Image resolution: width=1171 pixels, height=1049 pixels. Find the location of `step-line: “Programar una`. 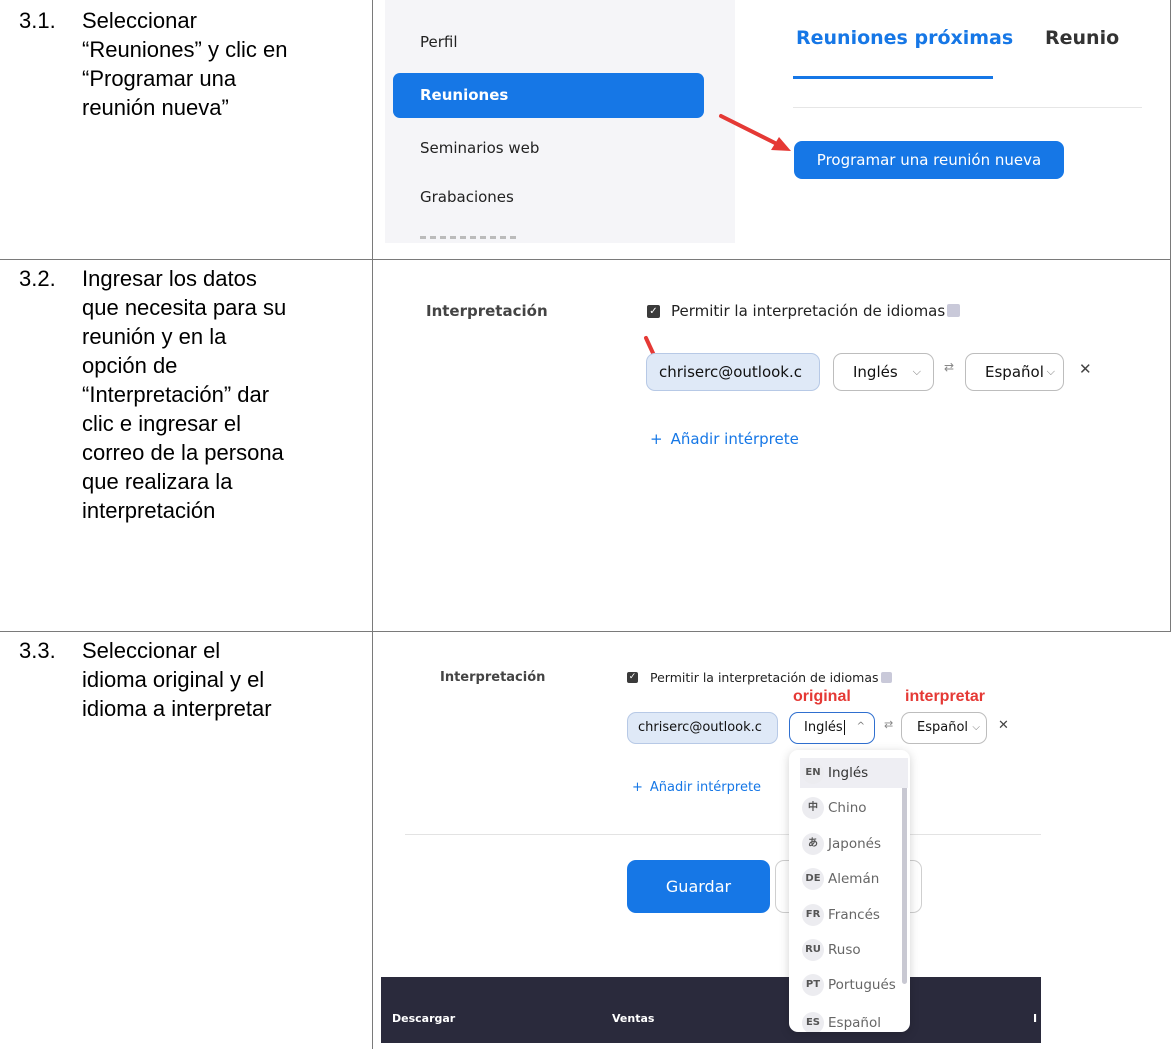

step-line: “Programar una is located at coordinates (159, 78).